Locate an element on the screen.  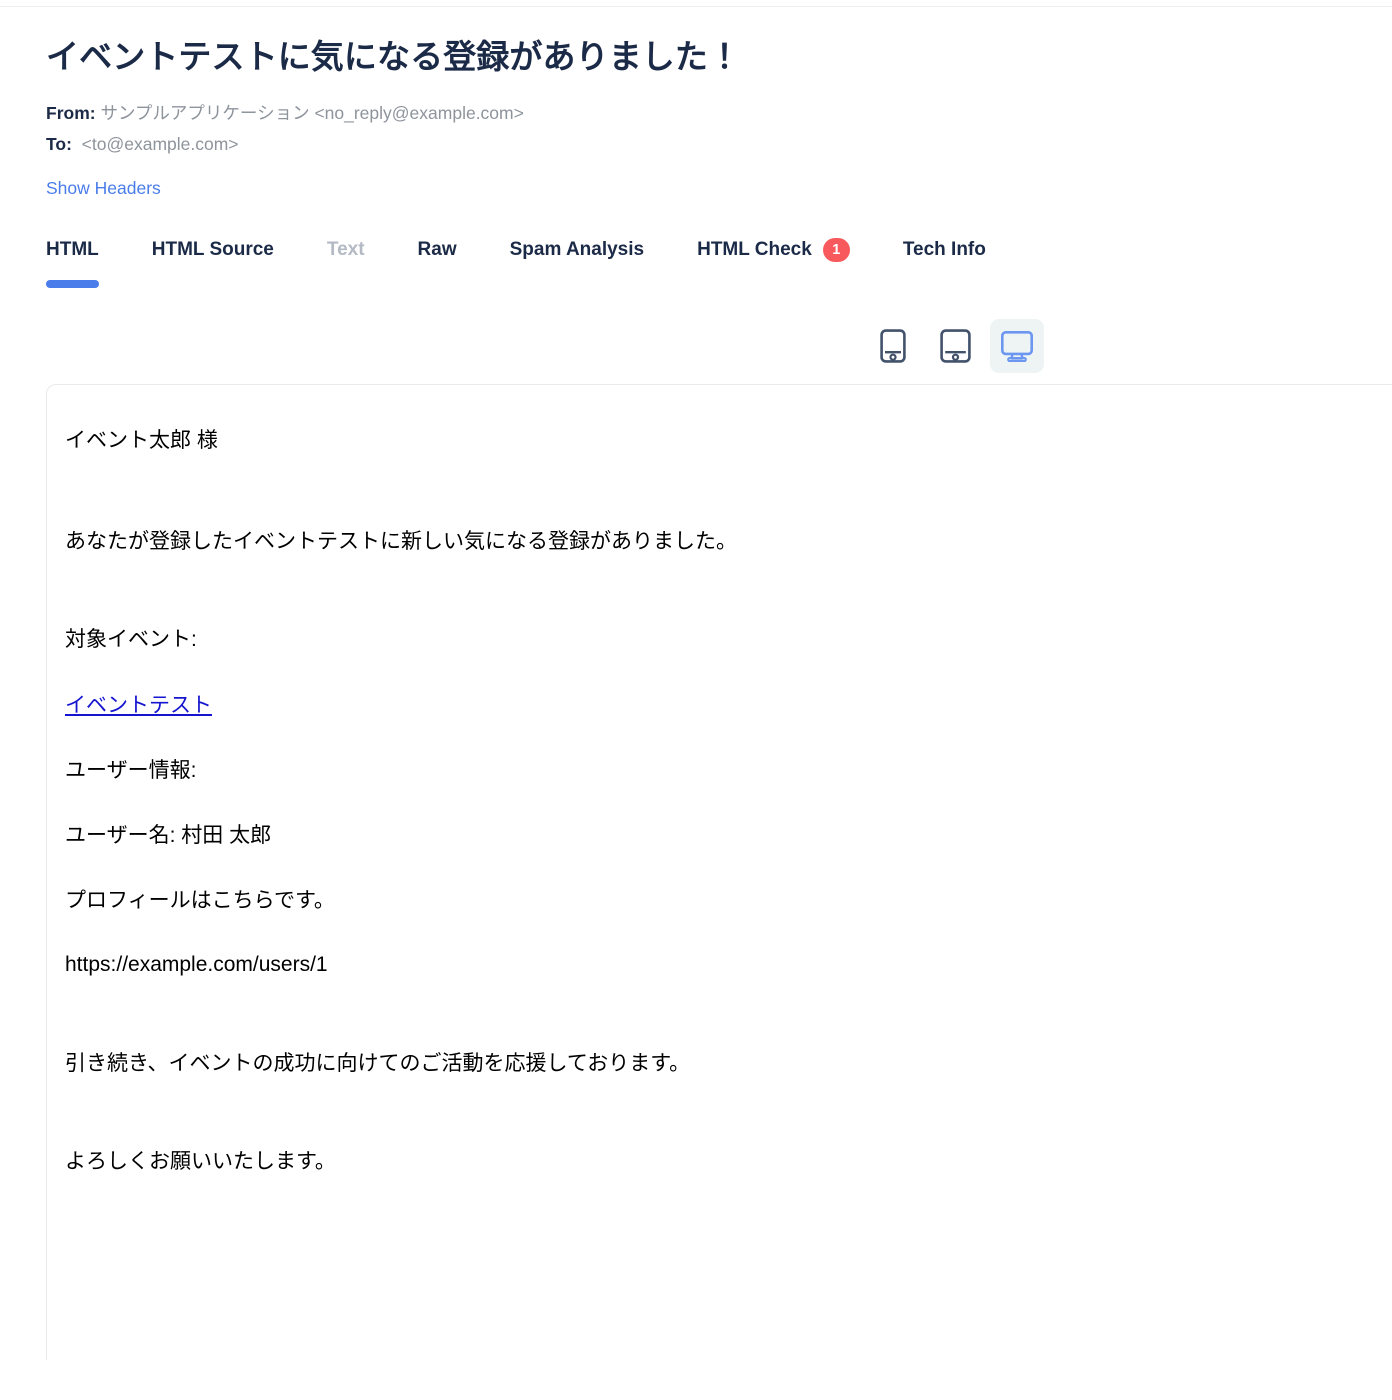
tab-html-source-label: HTML Source is located at coordinates (212, 250).